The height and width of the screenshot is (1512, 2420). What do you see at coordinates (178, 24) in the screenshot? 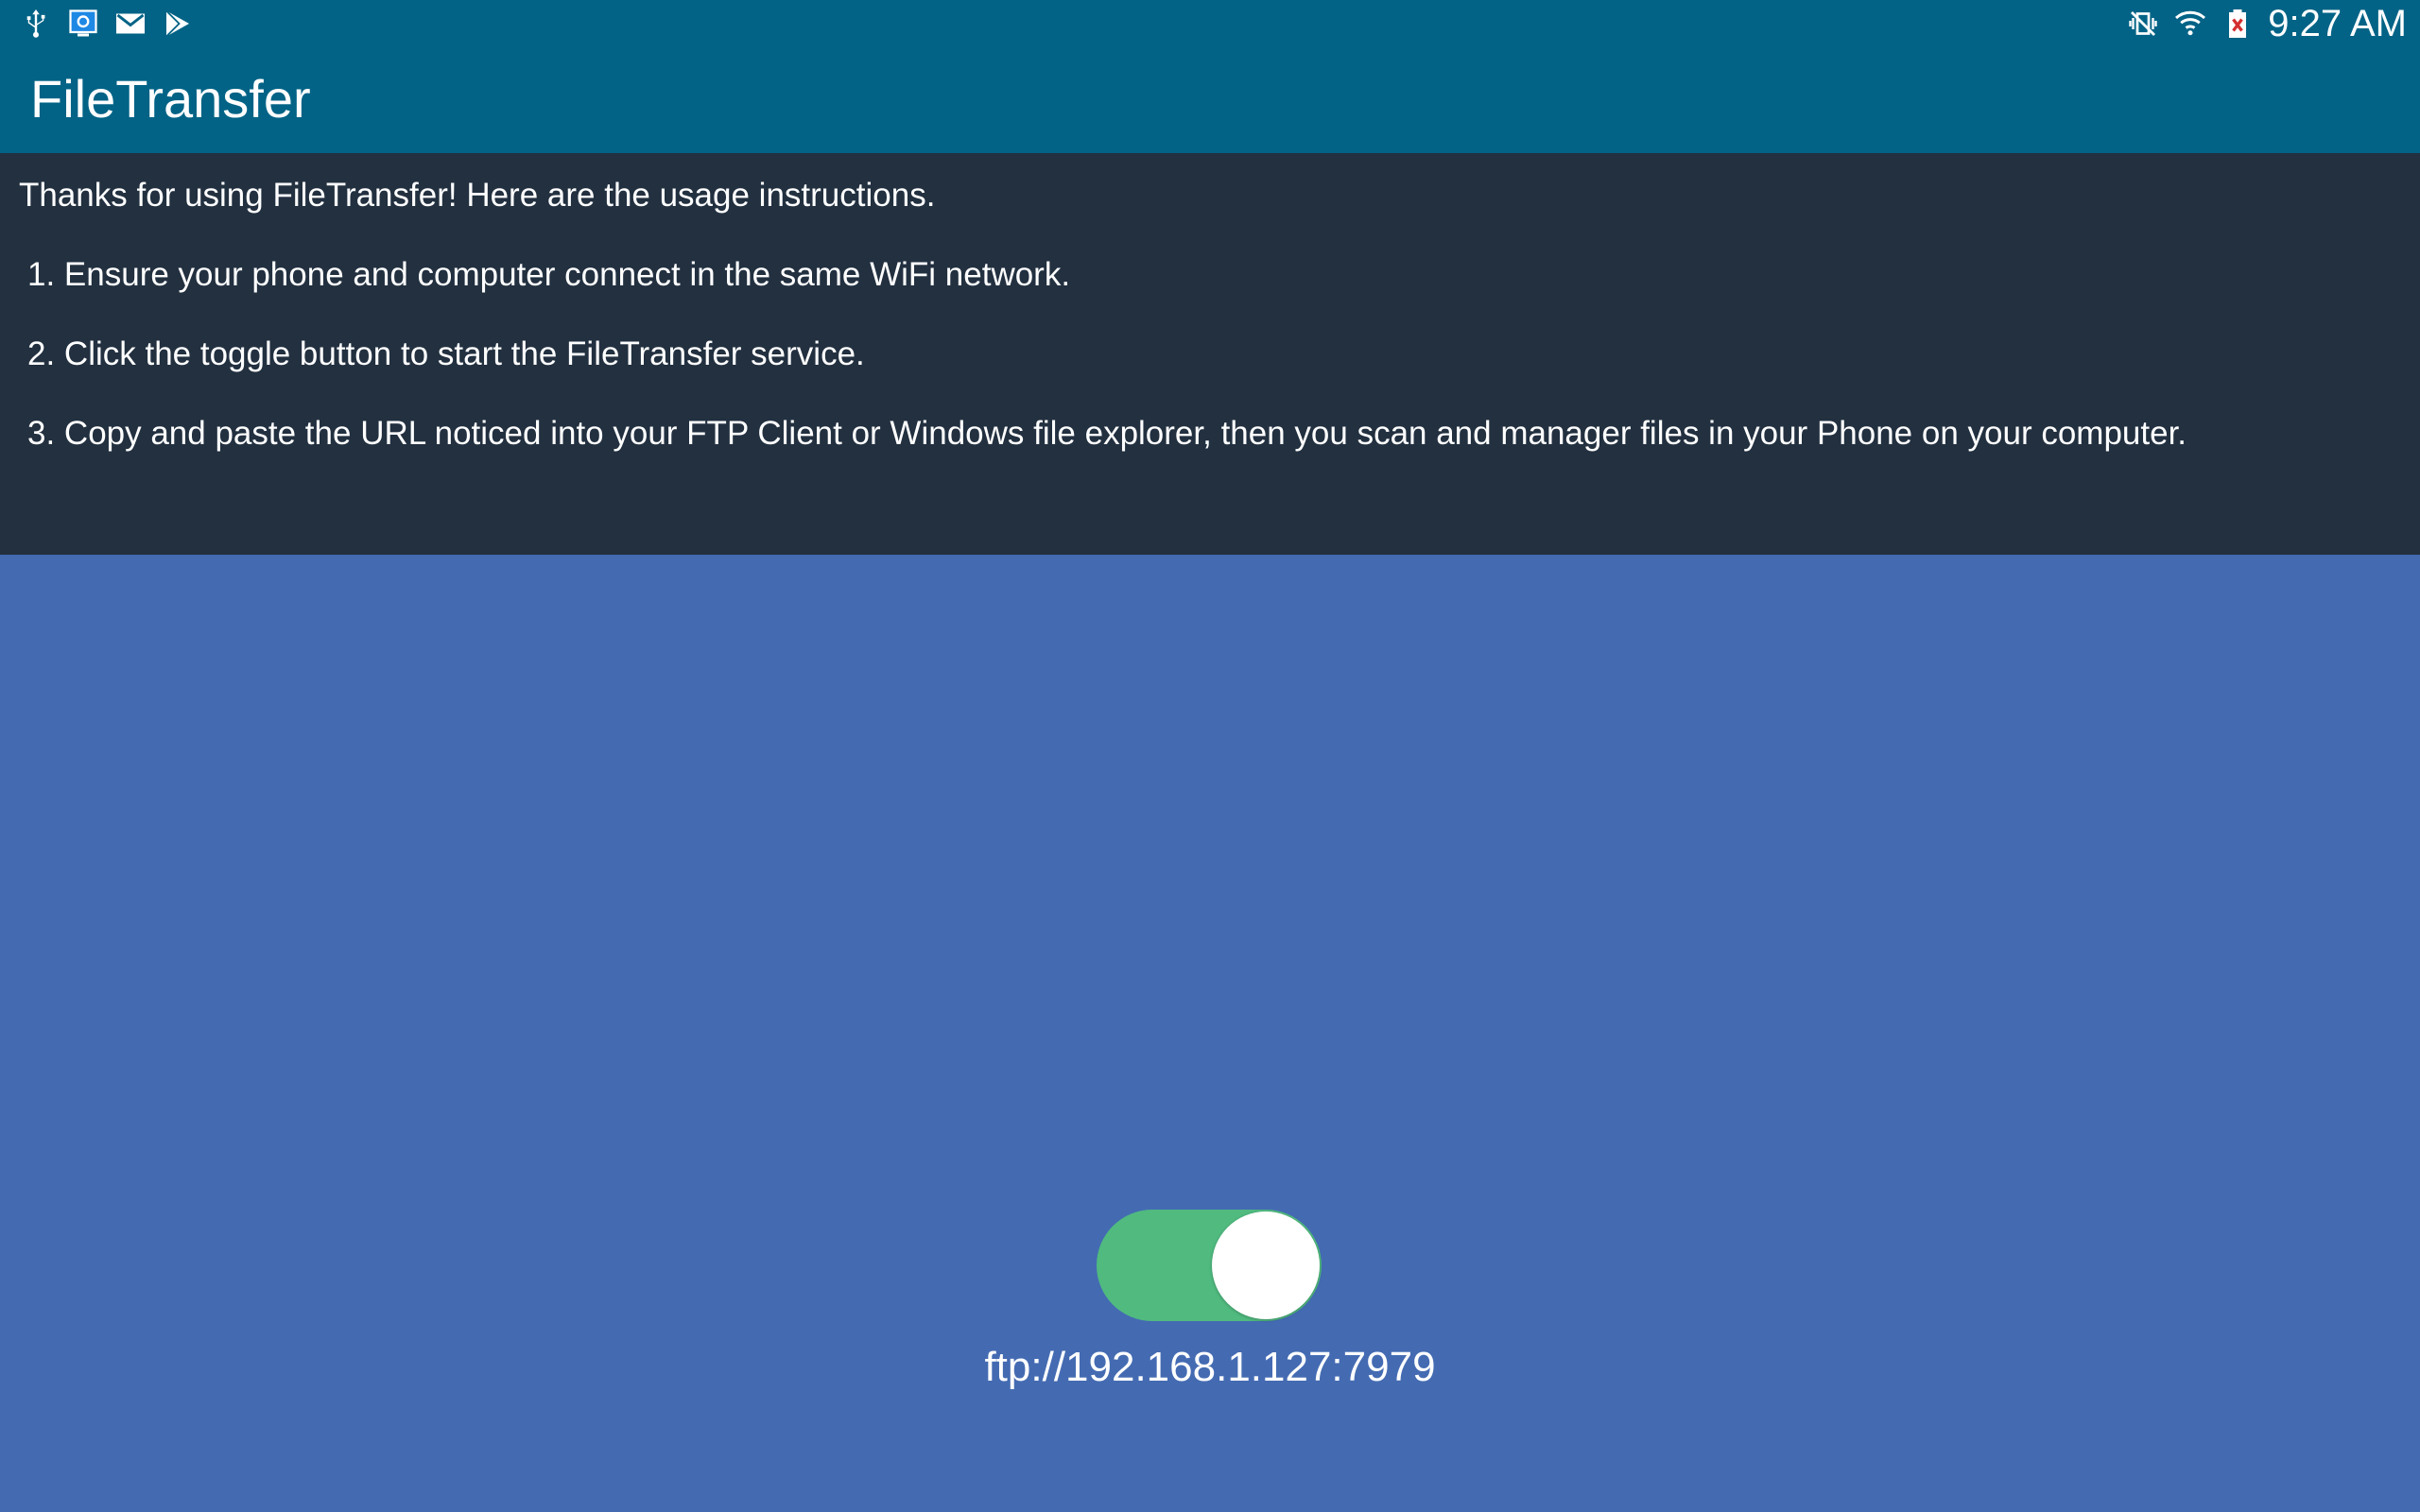
I see `play-store-icon` at bounding box center [178, 24].